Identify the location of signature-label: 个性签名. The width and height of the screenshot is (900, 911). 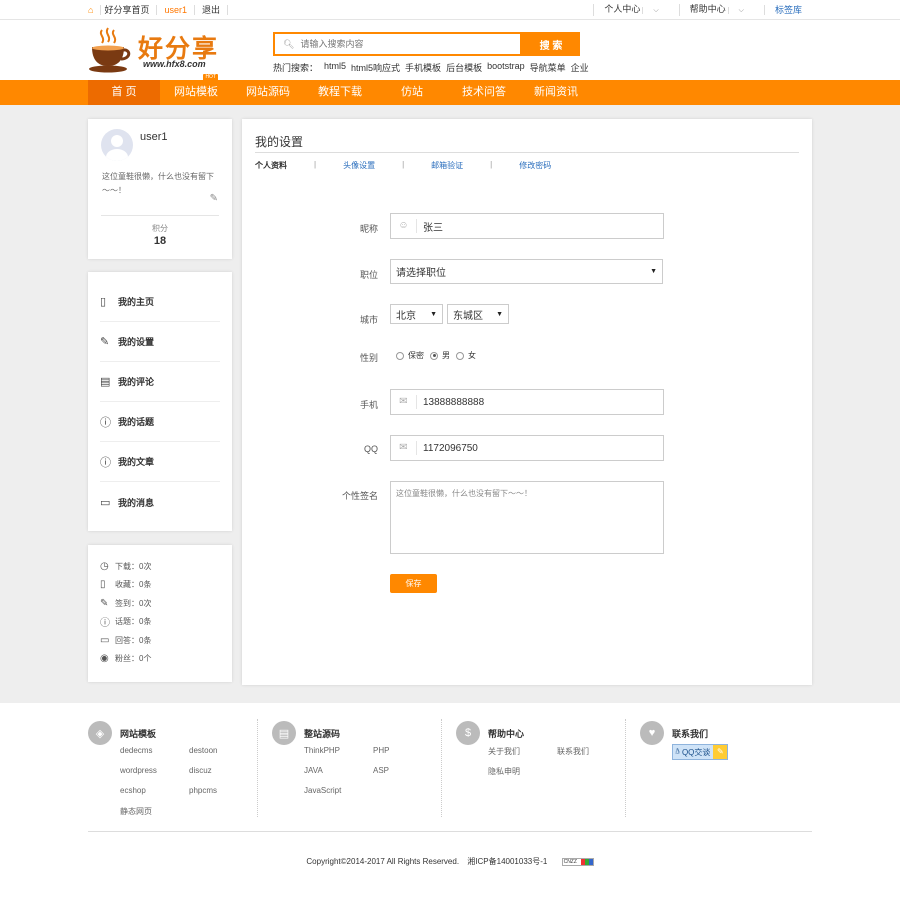
(359, 496).